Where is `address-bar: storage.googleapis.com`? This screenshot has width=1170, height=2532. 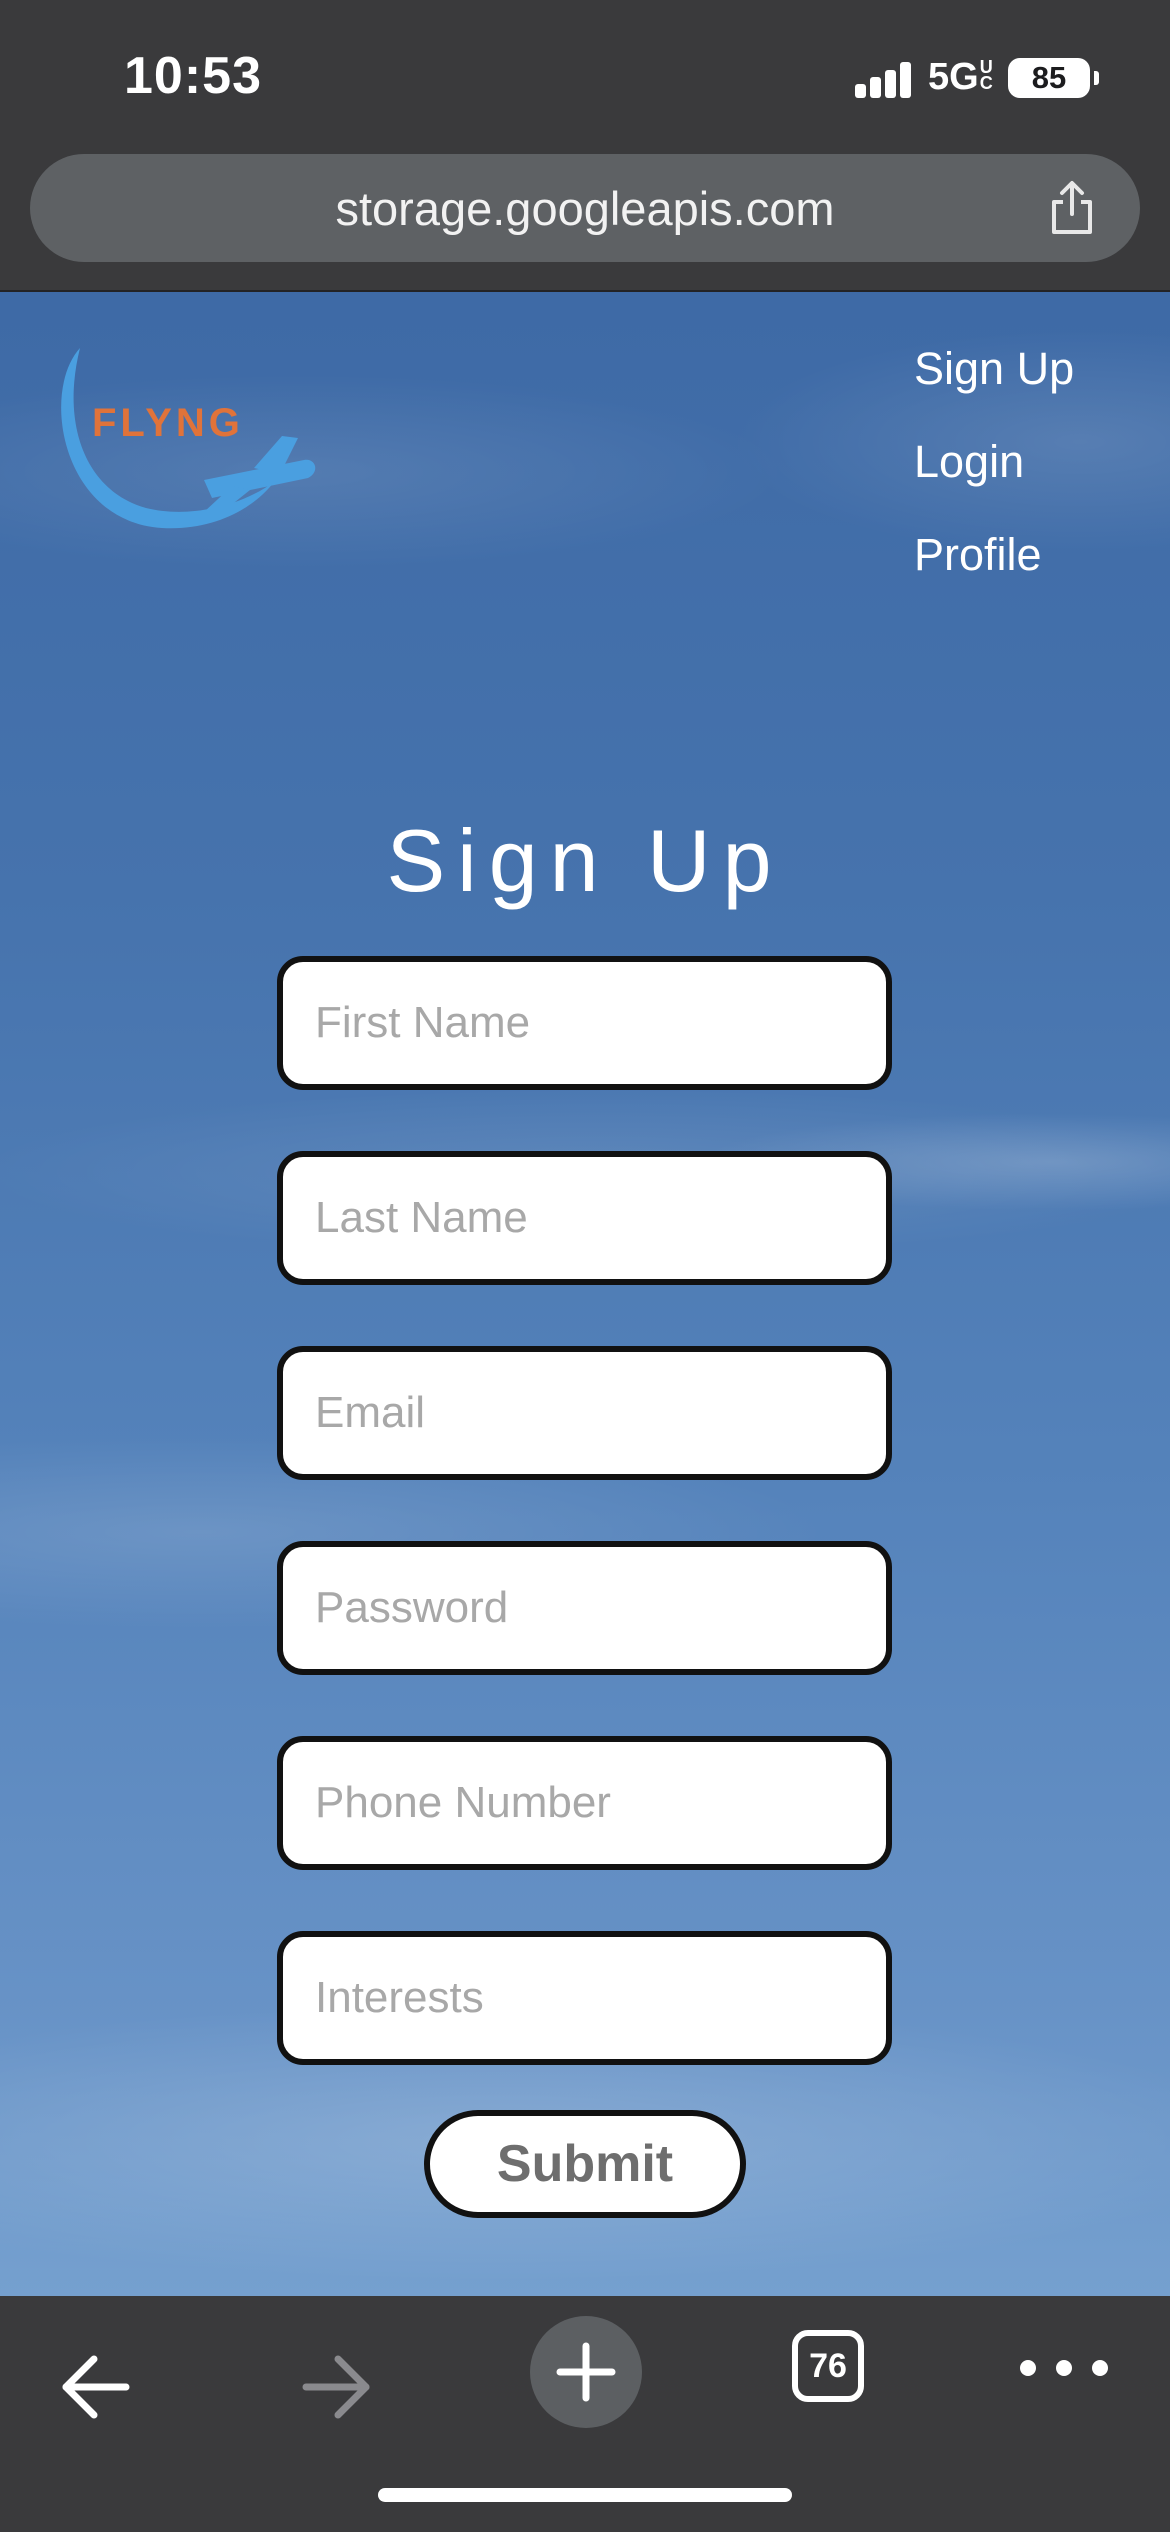 address-bar: storage.googleapis.com is located at coordinates (585, 208).